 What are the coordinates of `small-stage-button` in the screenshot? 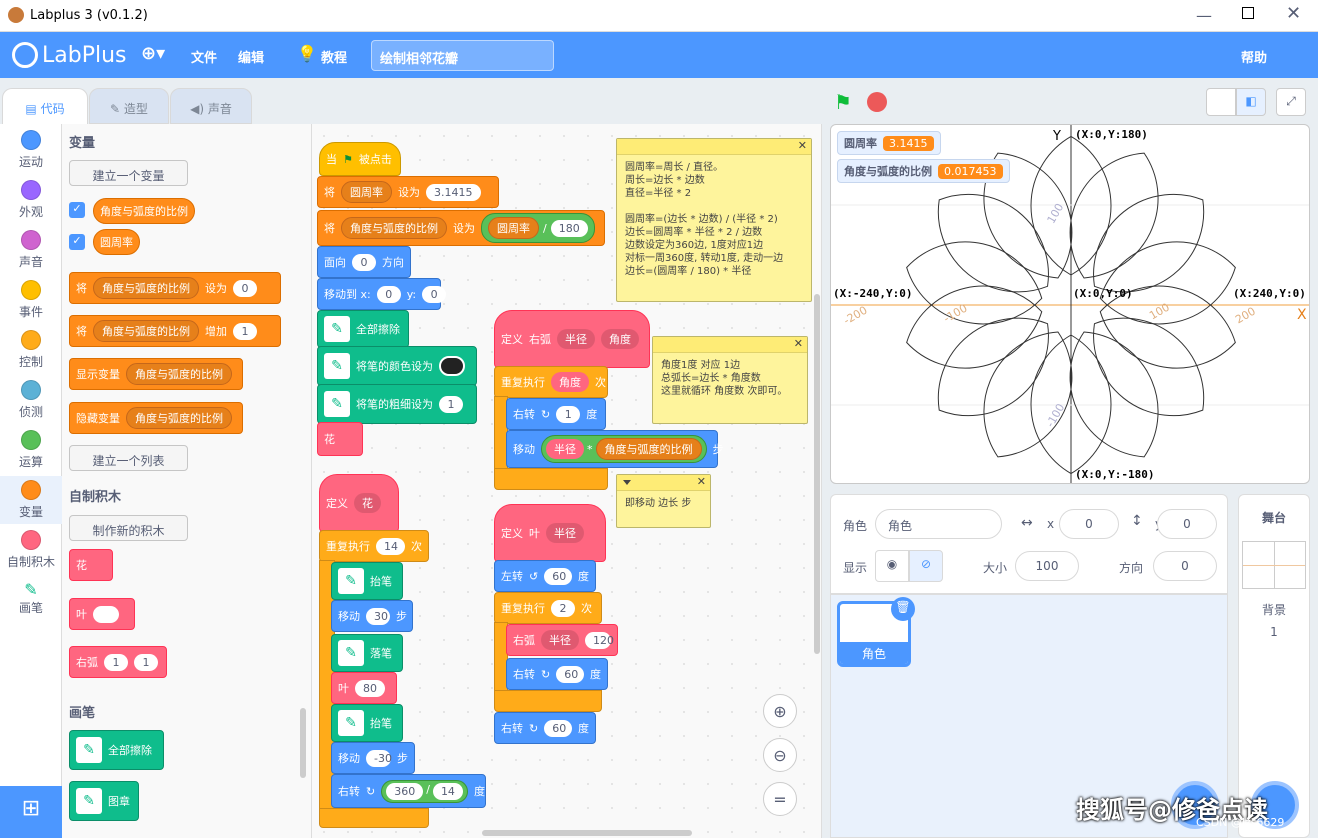 It's located at (1221, 102).